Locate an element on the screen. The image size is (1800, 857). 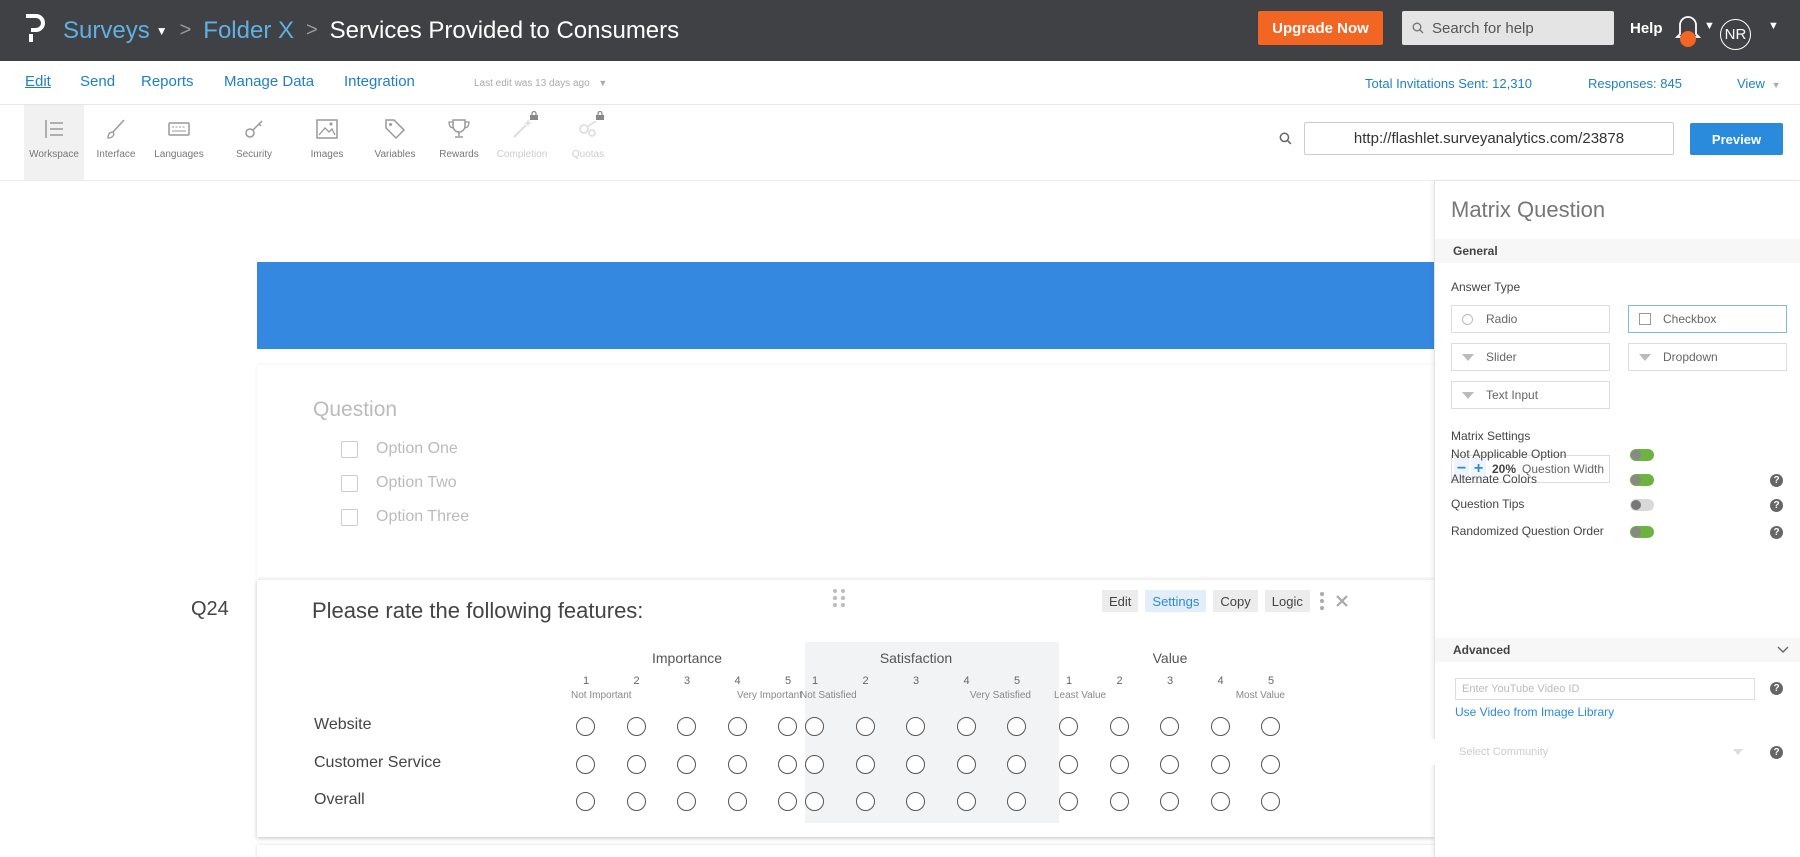
avatar-caret-icon: ▼ is located at coordinates (1773, 26).